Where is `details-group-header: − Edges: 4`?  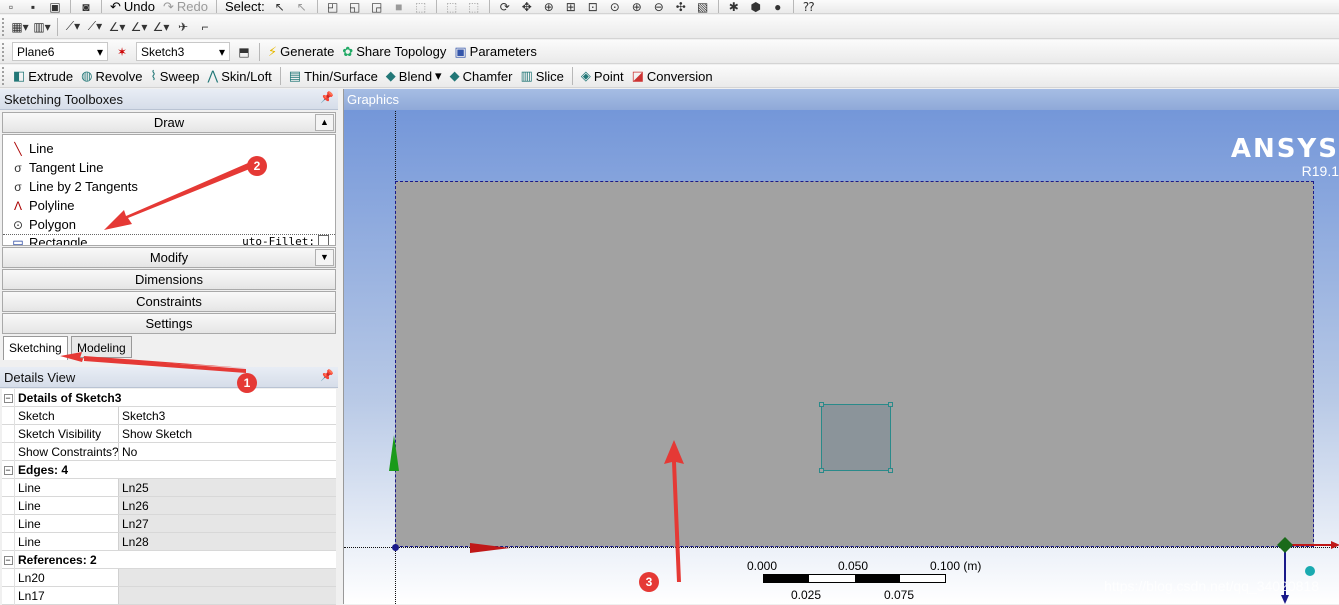
details-group-header: − Edges: 4 is located at coordinates (169, 470).